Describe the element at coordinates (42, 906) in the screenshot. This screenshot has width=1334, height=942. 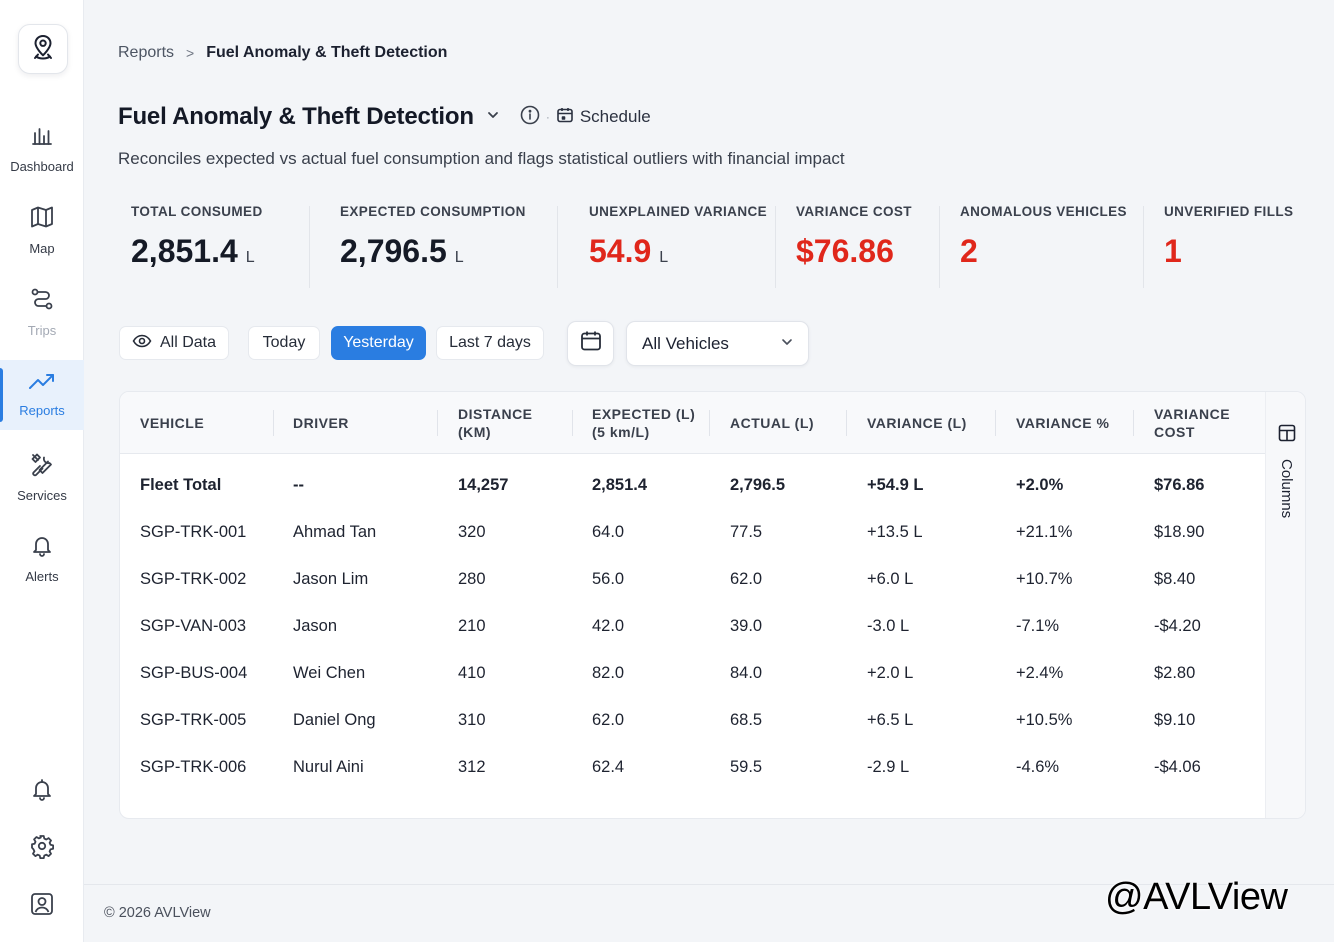
I see `profile-button` at that location.